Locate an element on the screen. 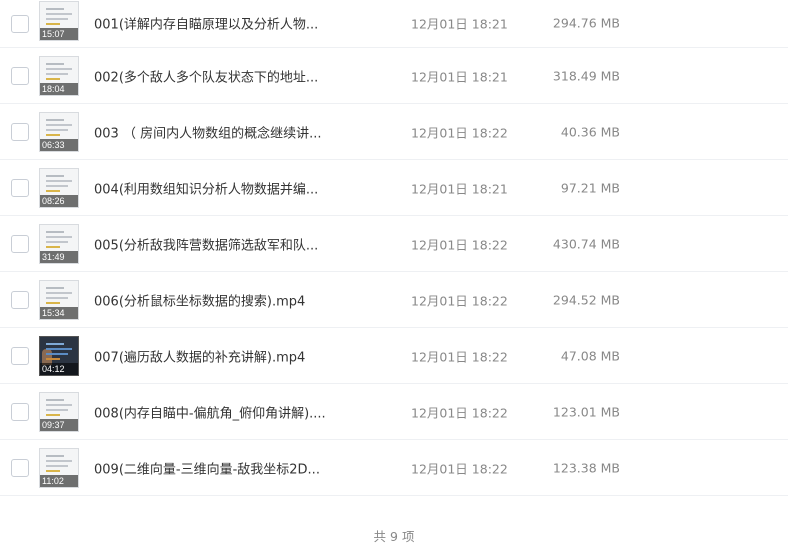  file-size: 318.49 MB is located at coordinates (586, 75).